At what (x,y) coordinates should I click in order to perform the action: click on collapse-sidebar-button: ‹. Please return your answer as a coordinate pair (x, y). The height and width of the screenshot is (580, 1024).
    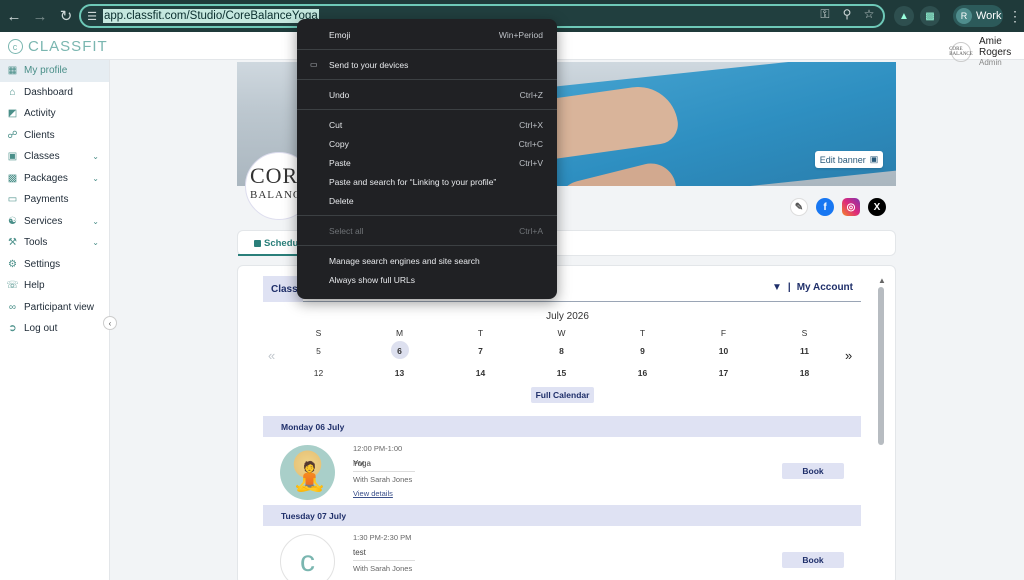
    Looking at the image, I should click on (110, 323).